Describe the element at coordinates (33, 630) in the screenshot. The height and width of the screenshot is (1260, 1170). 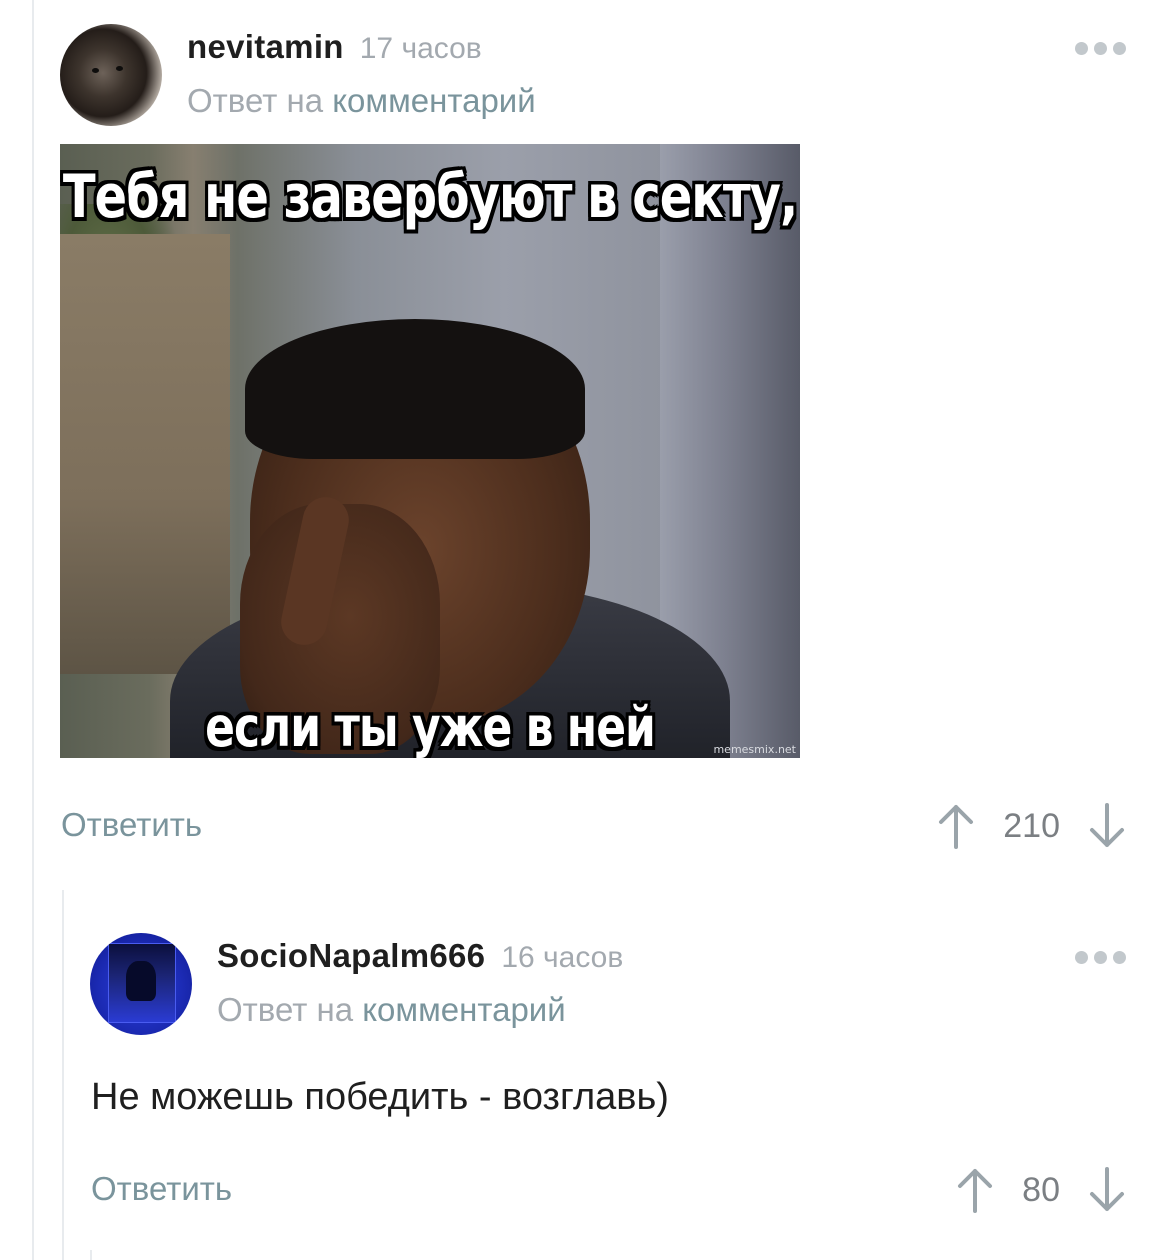
I see `thread-line` at that location.